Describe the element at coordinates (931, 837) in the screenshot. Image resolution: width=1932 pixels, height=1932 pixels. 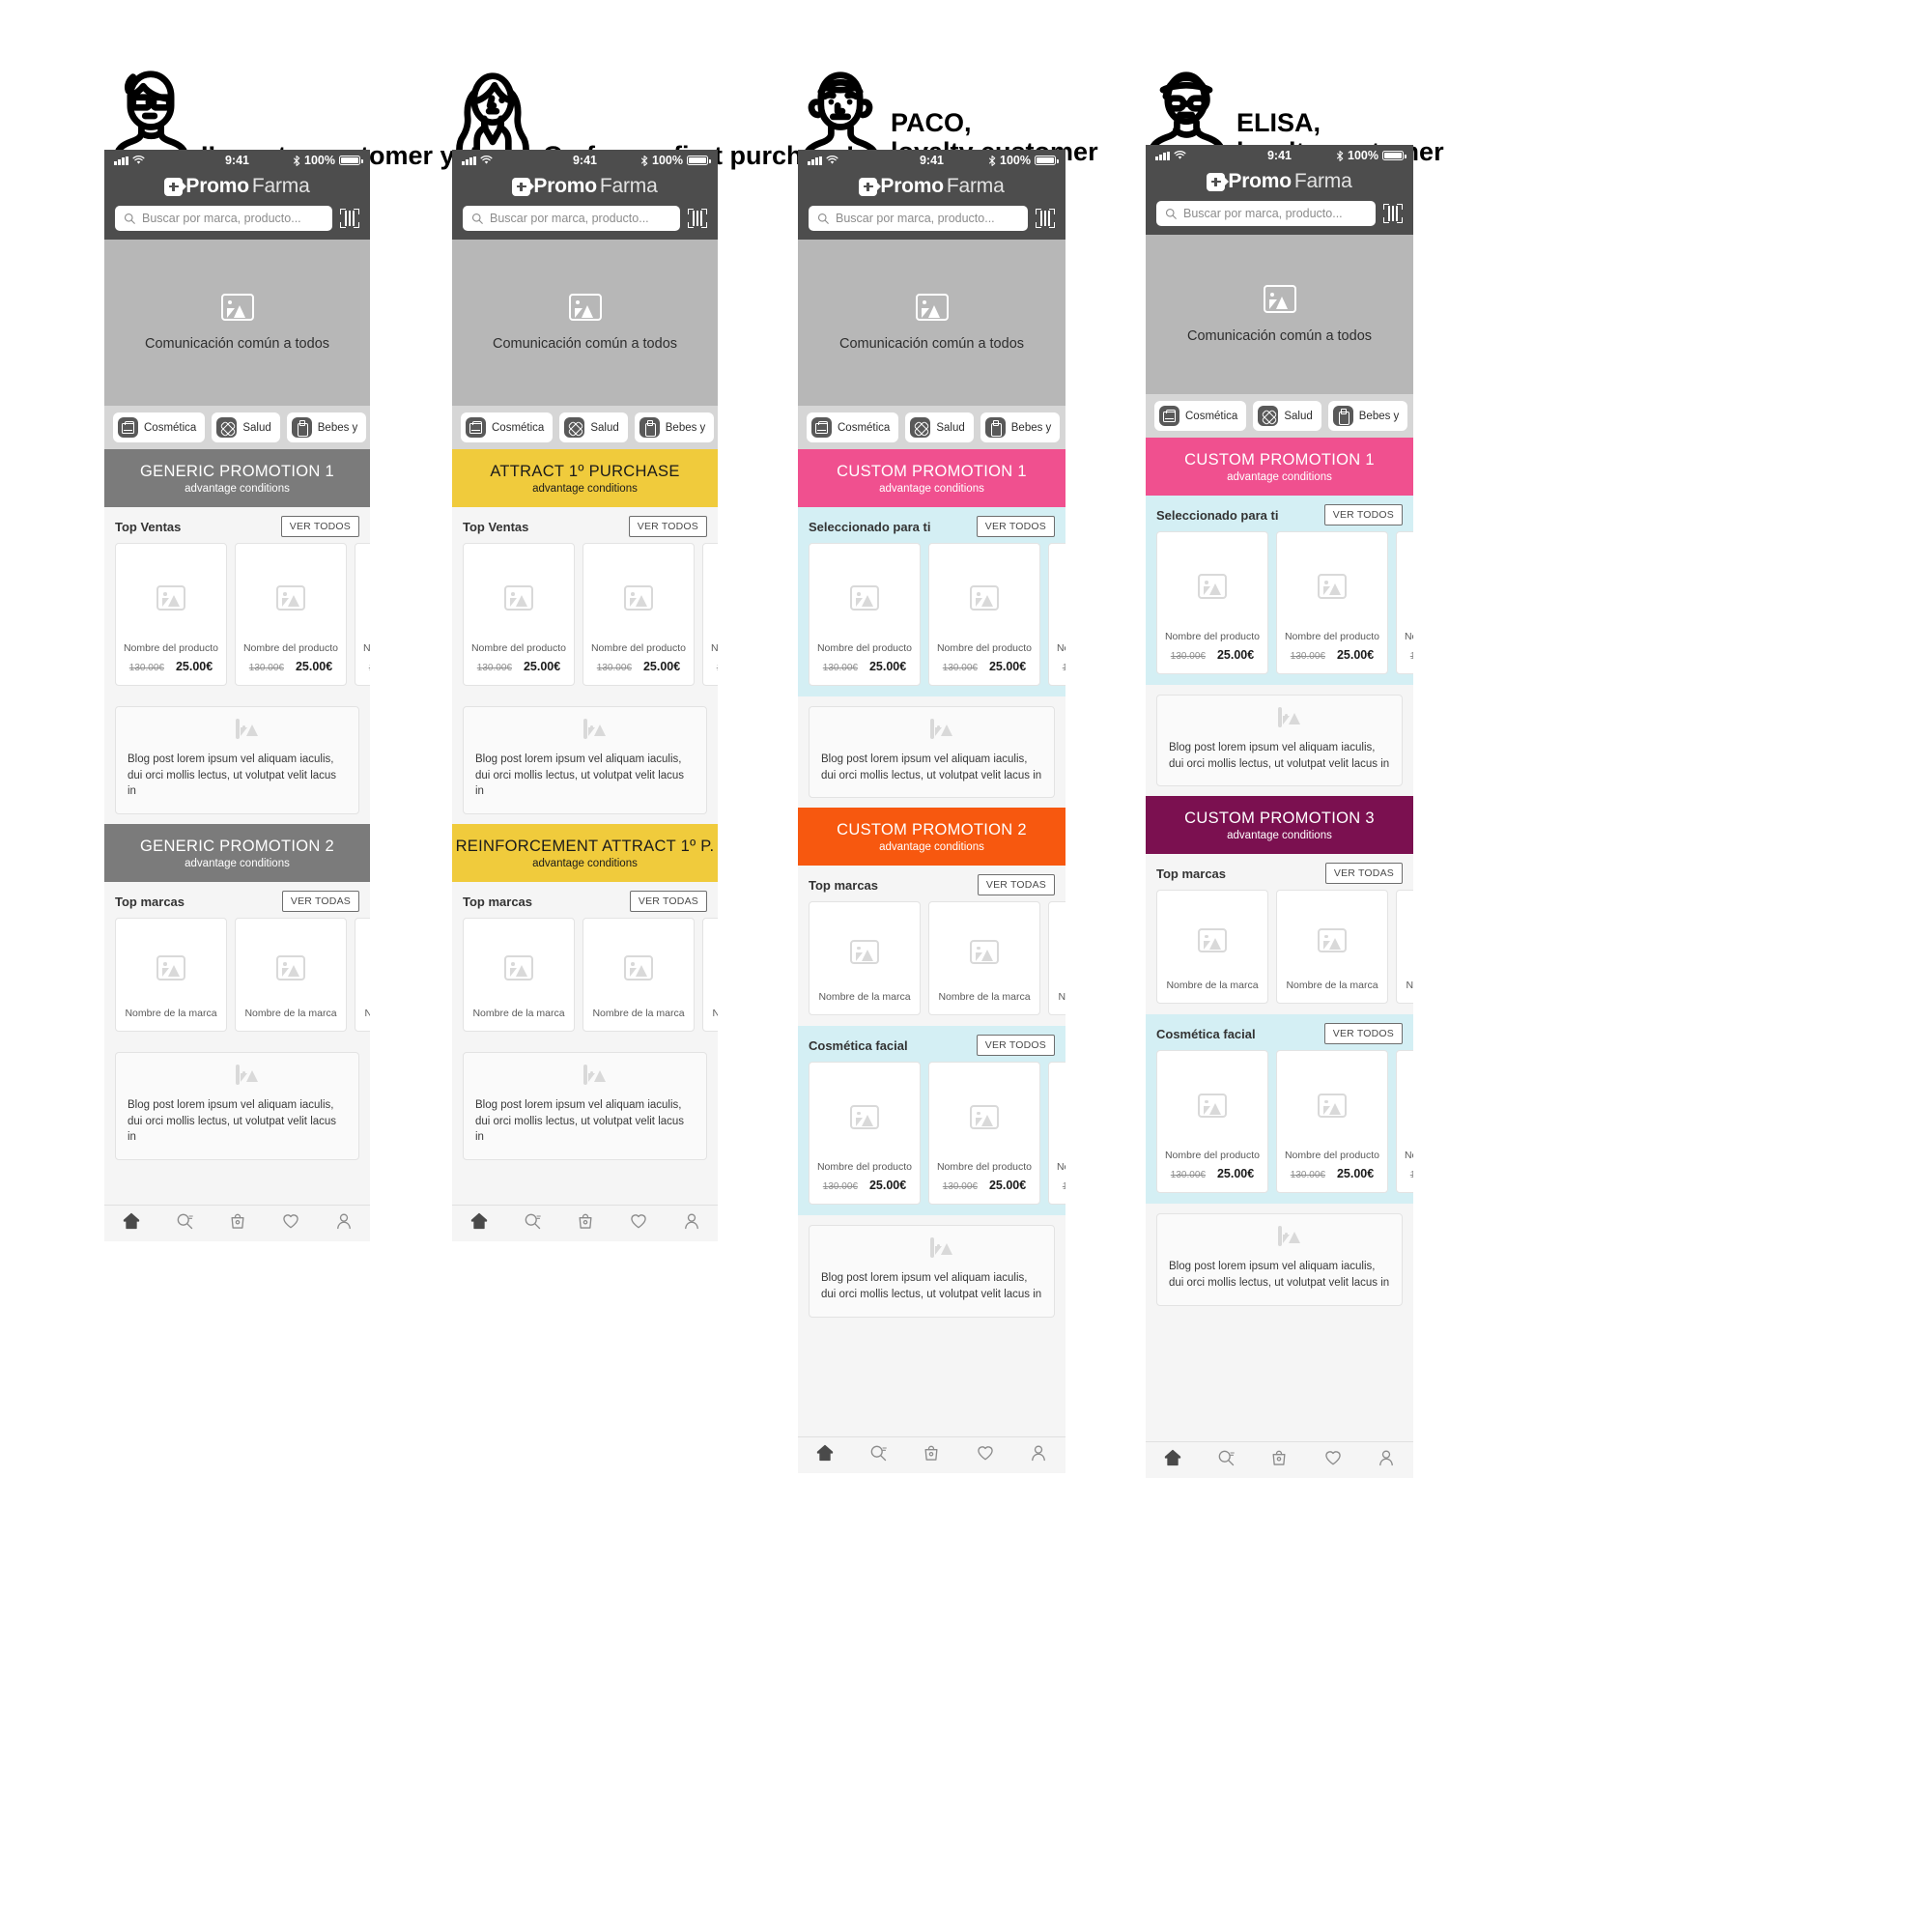
I see `promotion-banner: CUSTOM PROMOTION 2 advantage conditions` at that location.